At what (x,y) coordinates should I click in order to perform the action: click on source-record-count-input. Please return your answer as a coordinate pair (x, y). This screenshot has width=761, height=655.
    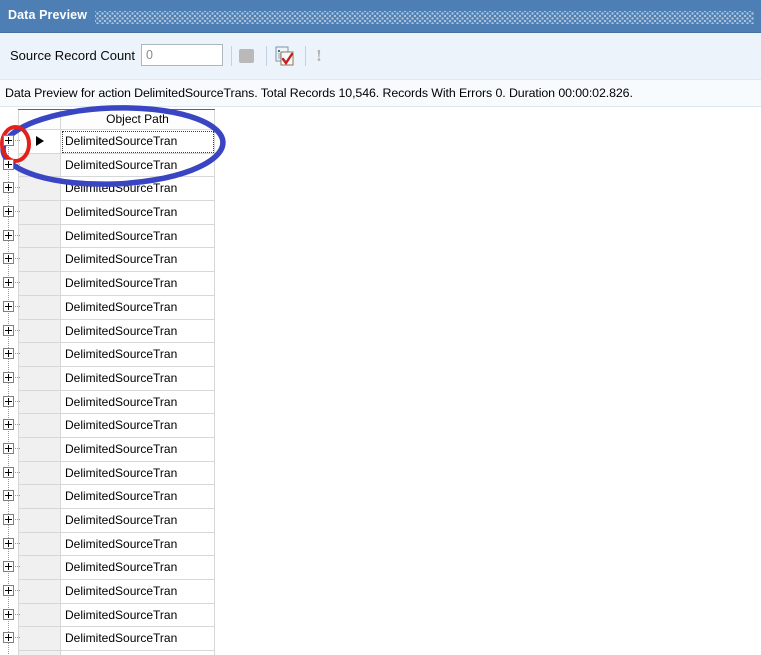
    Looking at the image, I should click on (182, 55).